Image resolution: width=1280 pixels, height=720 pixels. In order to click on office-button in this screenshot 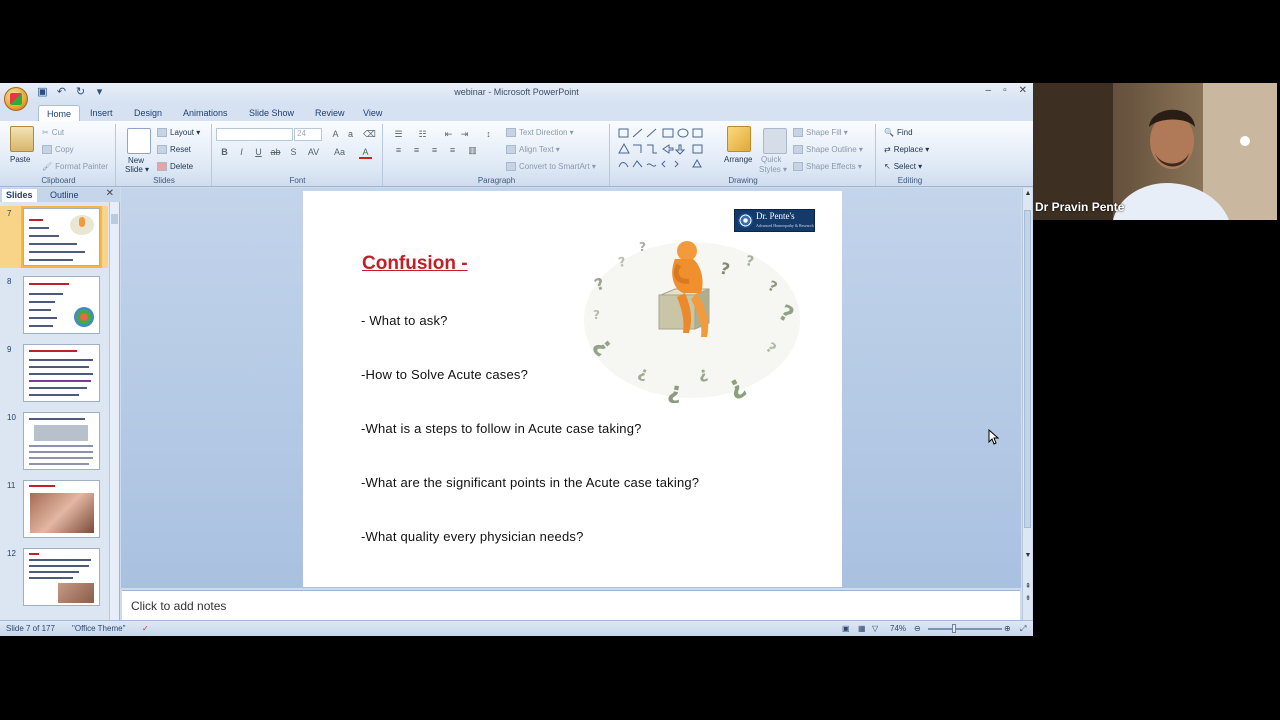, I will do `click(16, 99)`.